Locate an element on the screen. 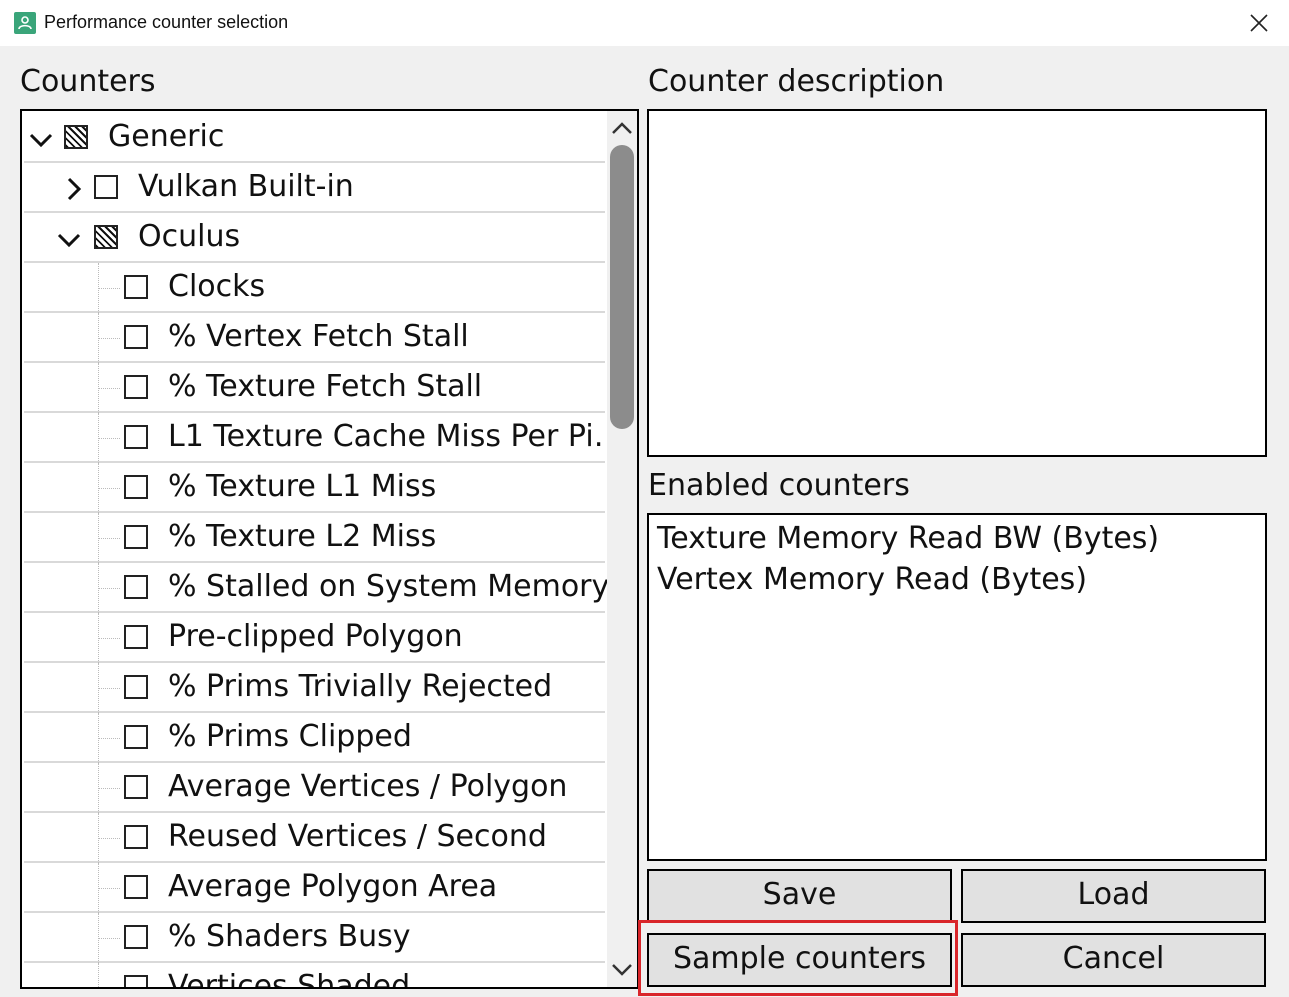 The height and width of the screenshot is (997, 1289). tree-row-label: Clocks is located at coordinates (217, 286).